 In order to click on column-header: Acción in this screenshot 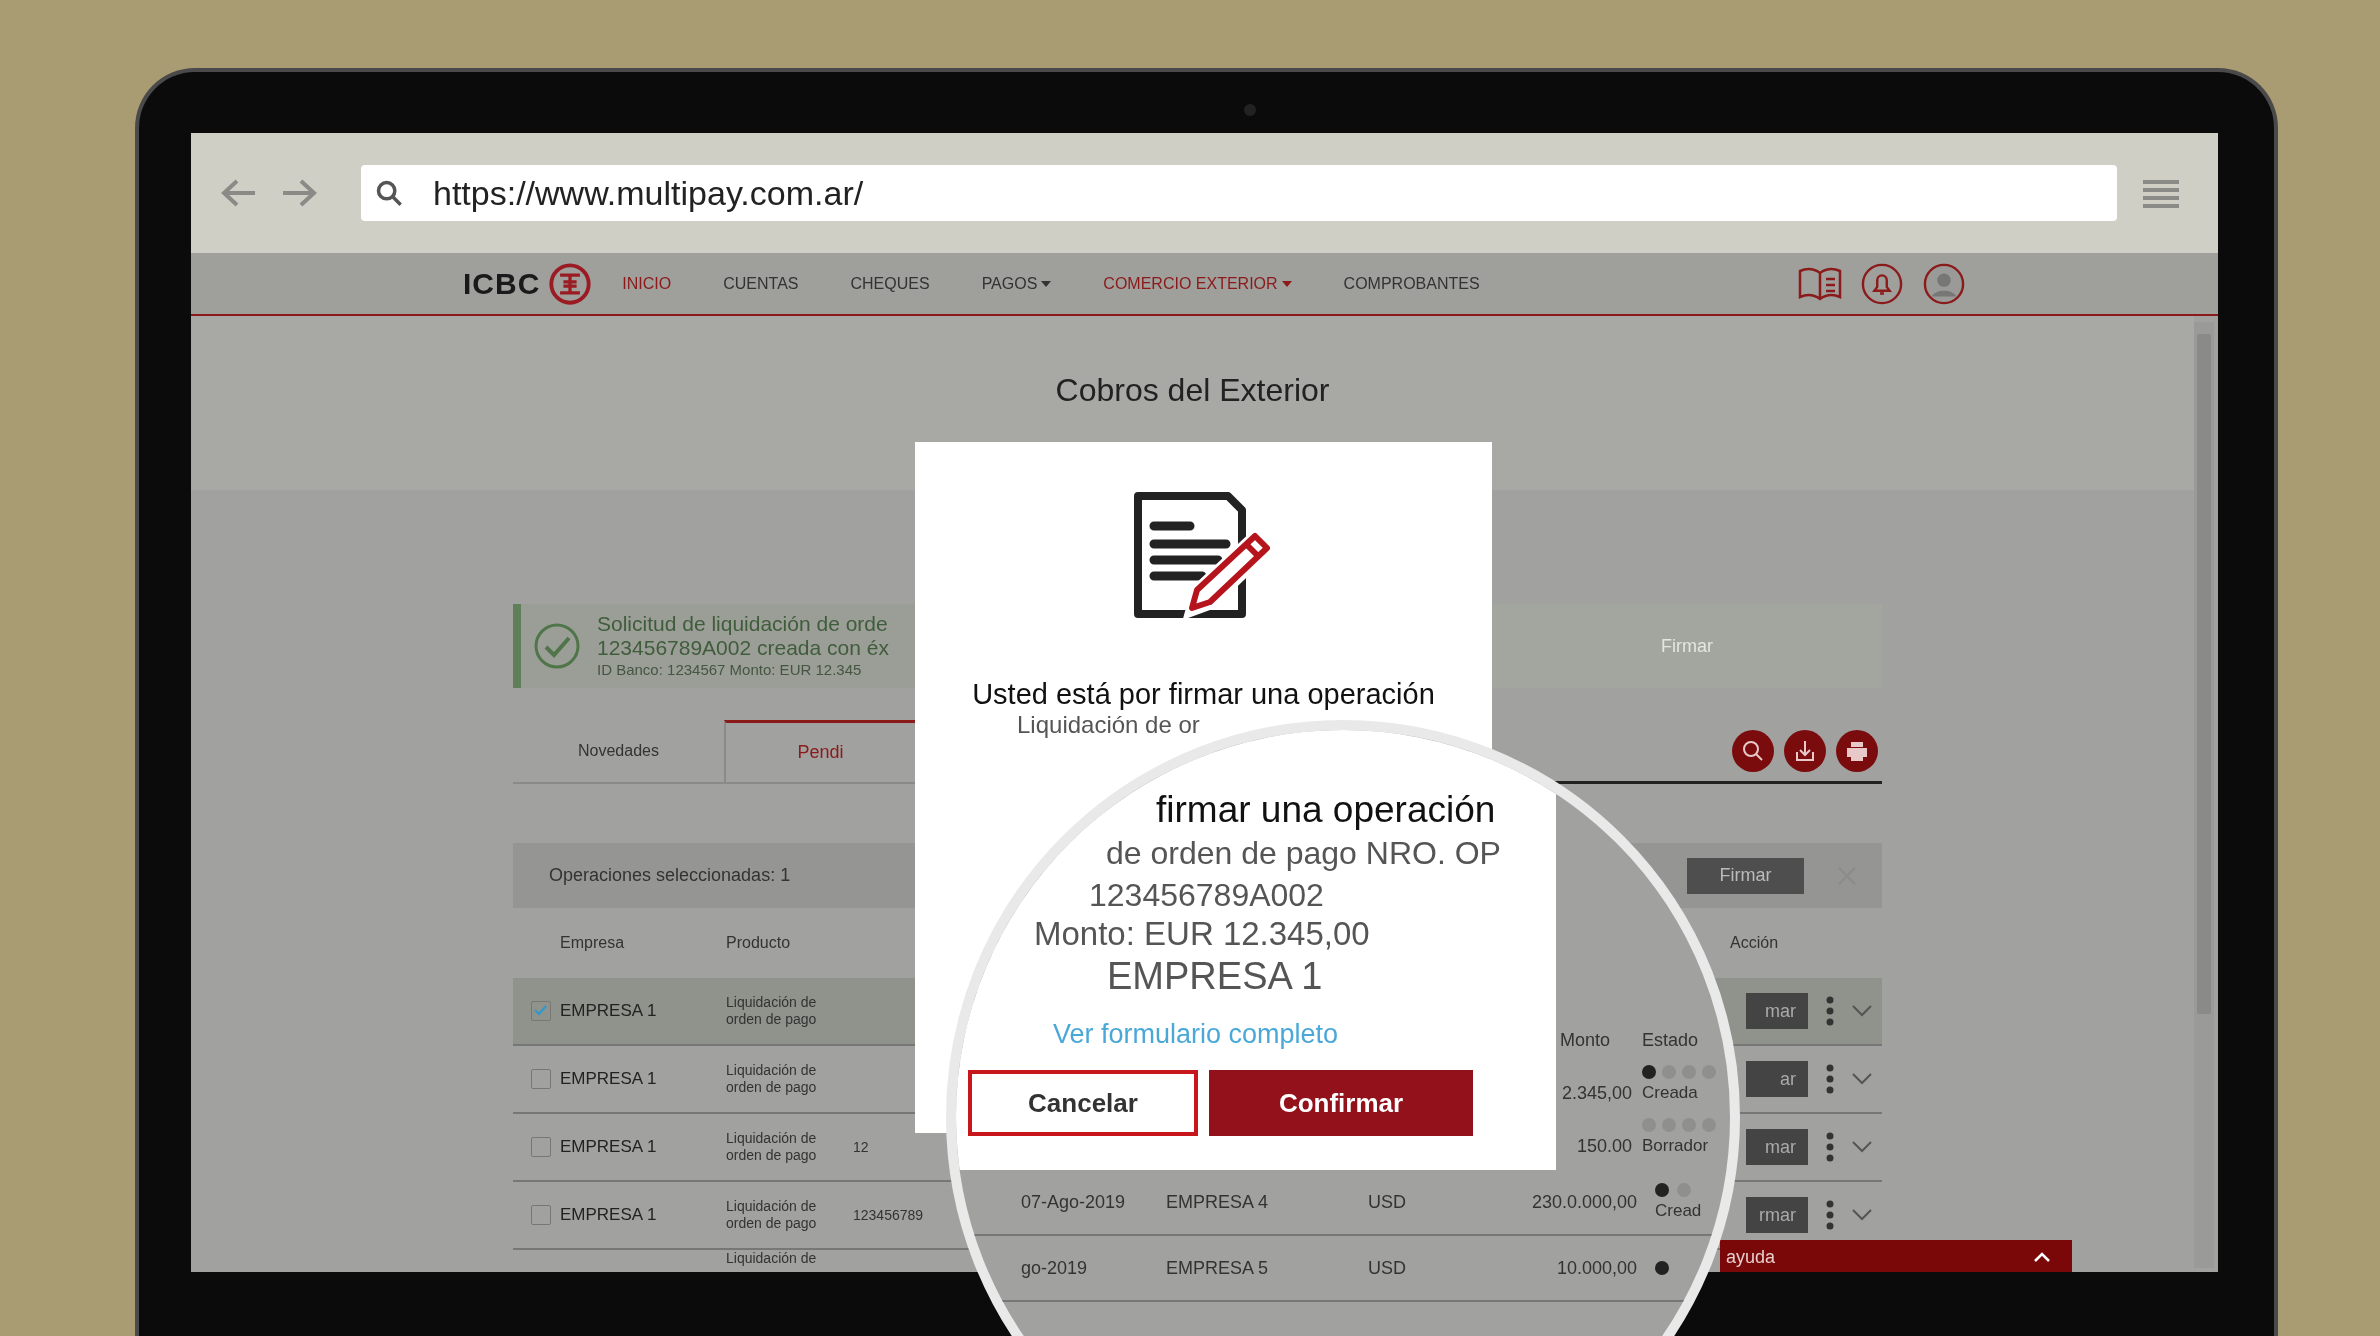, I will do `click(1754, 943)`.